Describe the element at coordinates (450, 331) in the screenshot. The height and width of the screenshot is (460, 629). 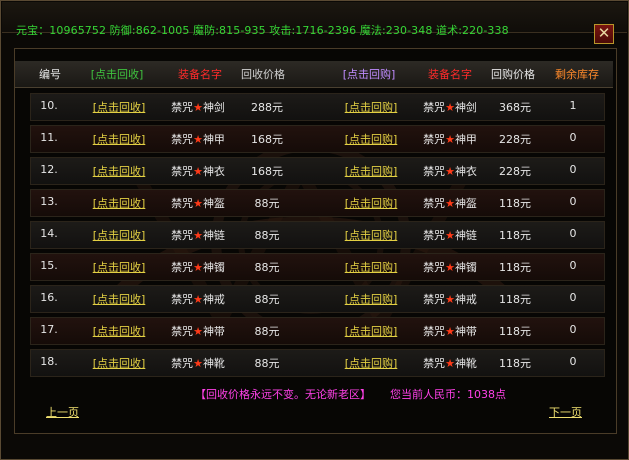
I see `item-name-2: 禁咒★神带` at that location.